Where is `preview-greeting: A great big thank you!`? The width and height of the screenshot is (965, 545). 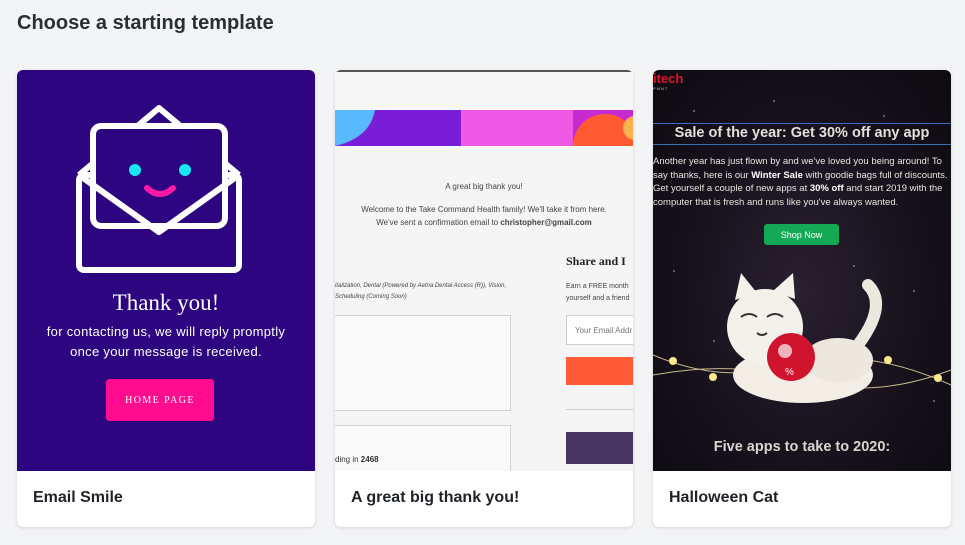 preview-greeting: A great big thank you! is located at coordinates (484, 186).